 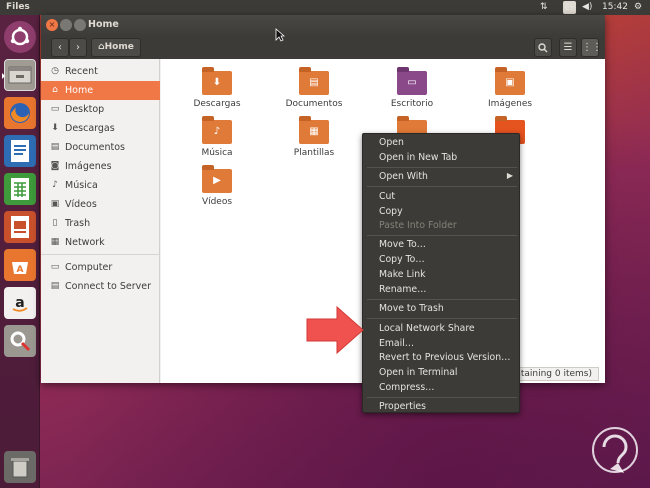 What do you see at coordinates (427, 328) in the screenshot?
I see `menu-item-local-network-share: Local Network Share` at bounding box center [427, 328].